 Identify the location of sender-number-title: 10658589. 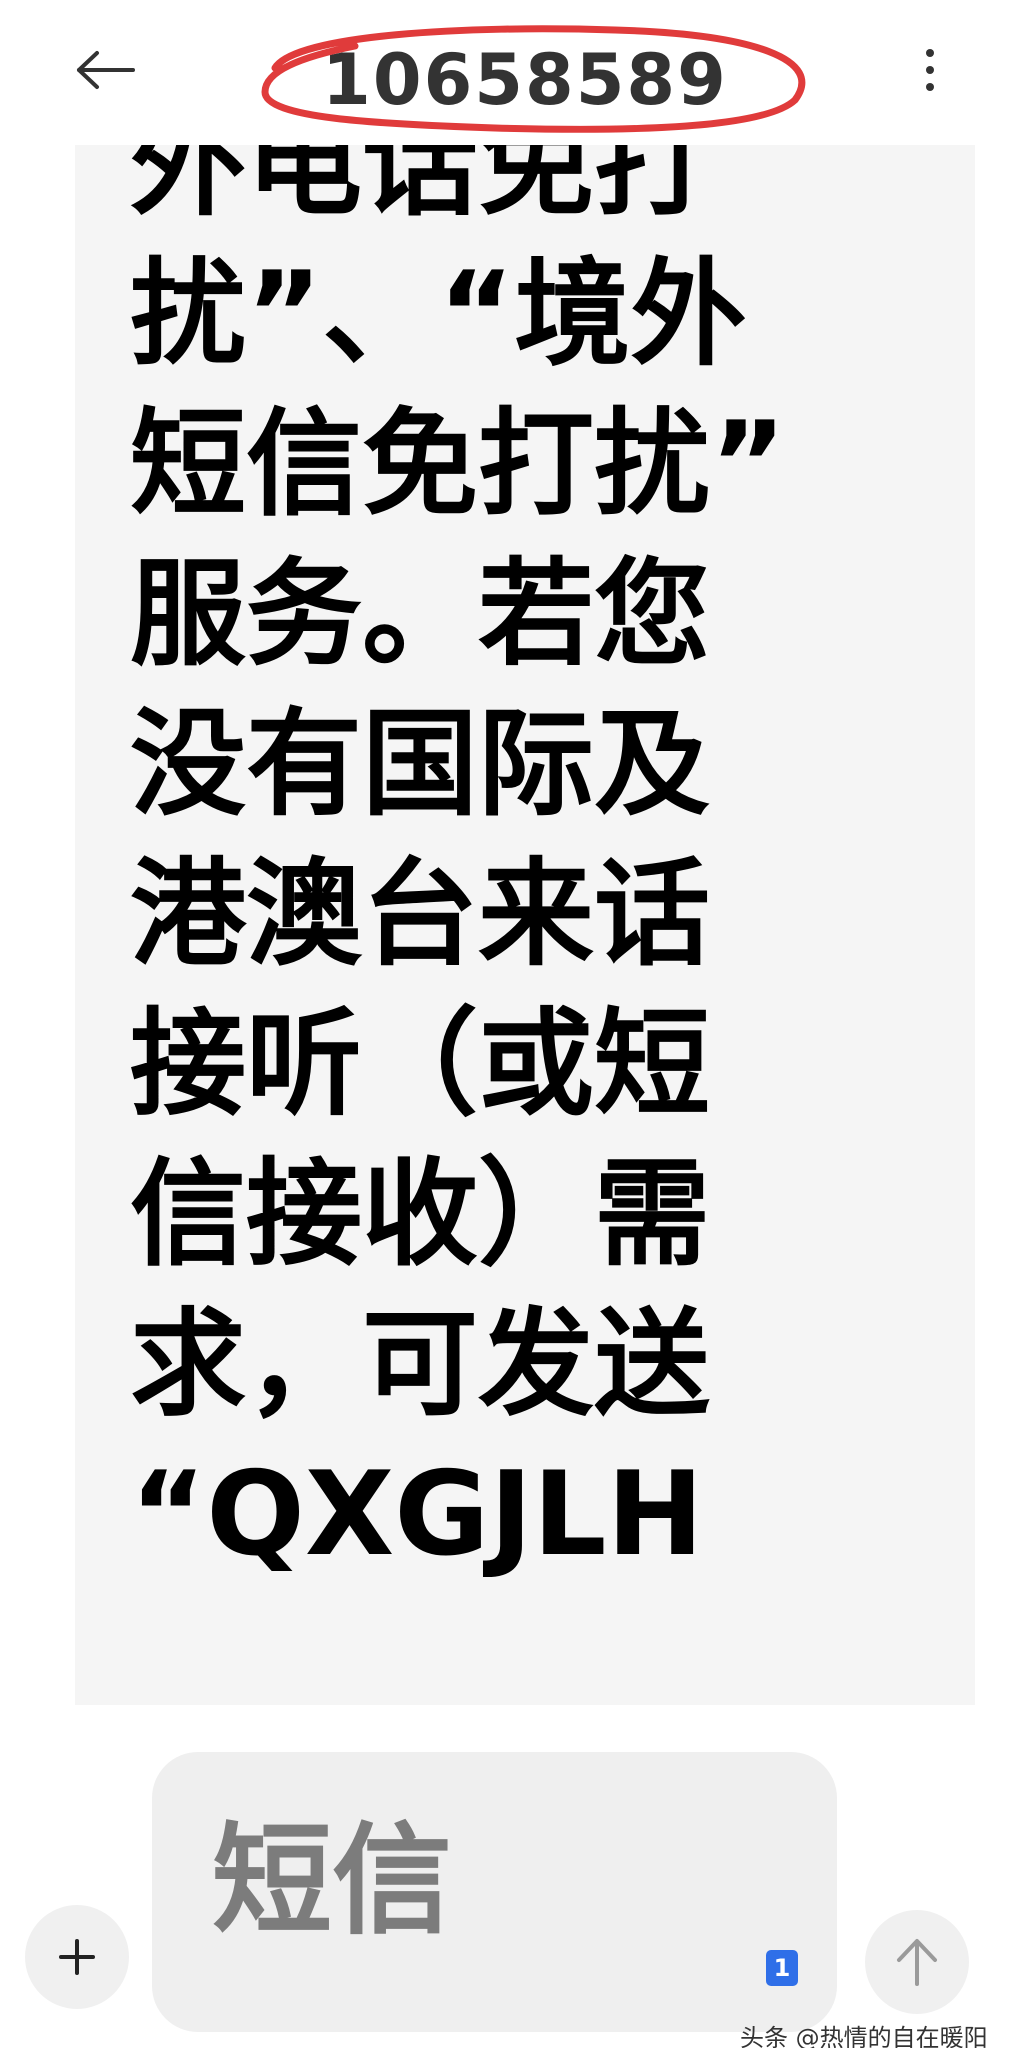
(525, 80).